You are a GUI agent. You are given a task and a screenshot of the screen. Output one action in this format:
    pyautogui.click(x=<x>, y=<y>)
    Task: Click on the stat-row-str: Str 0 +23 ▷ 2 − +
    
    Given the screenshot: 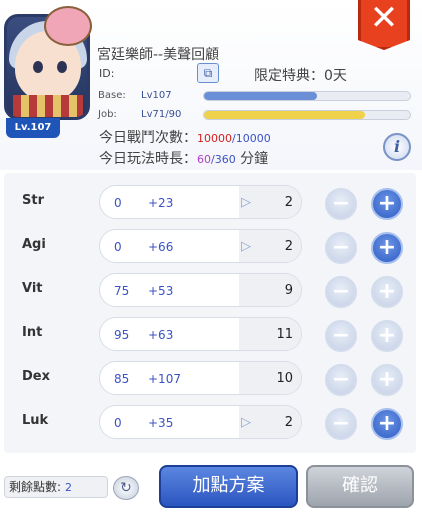 What is the action you would take?
    pyautogui.click(x=210, y=201)
    